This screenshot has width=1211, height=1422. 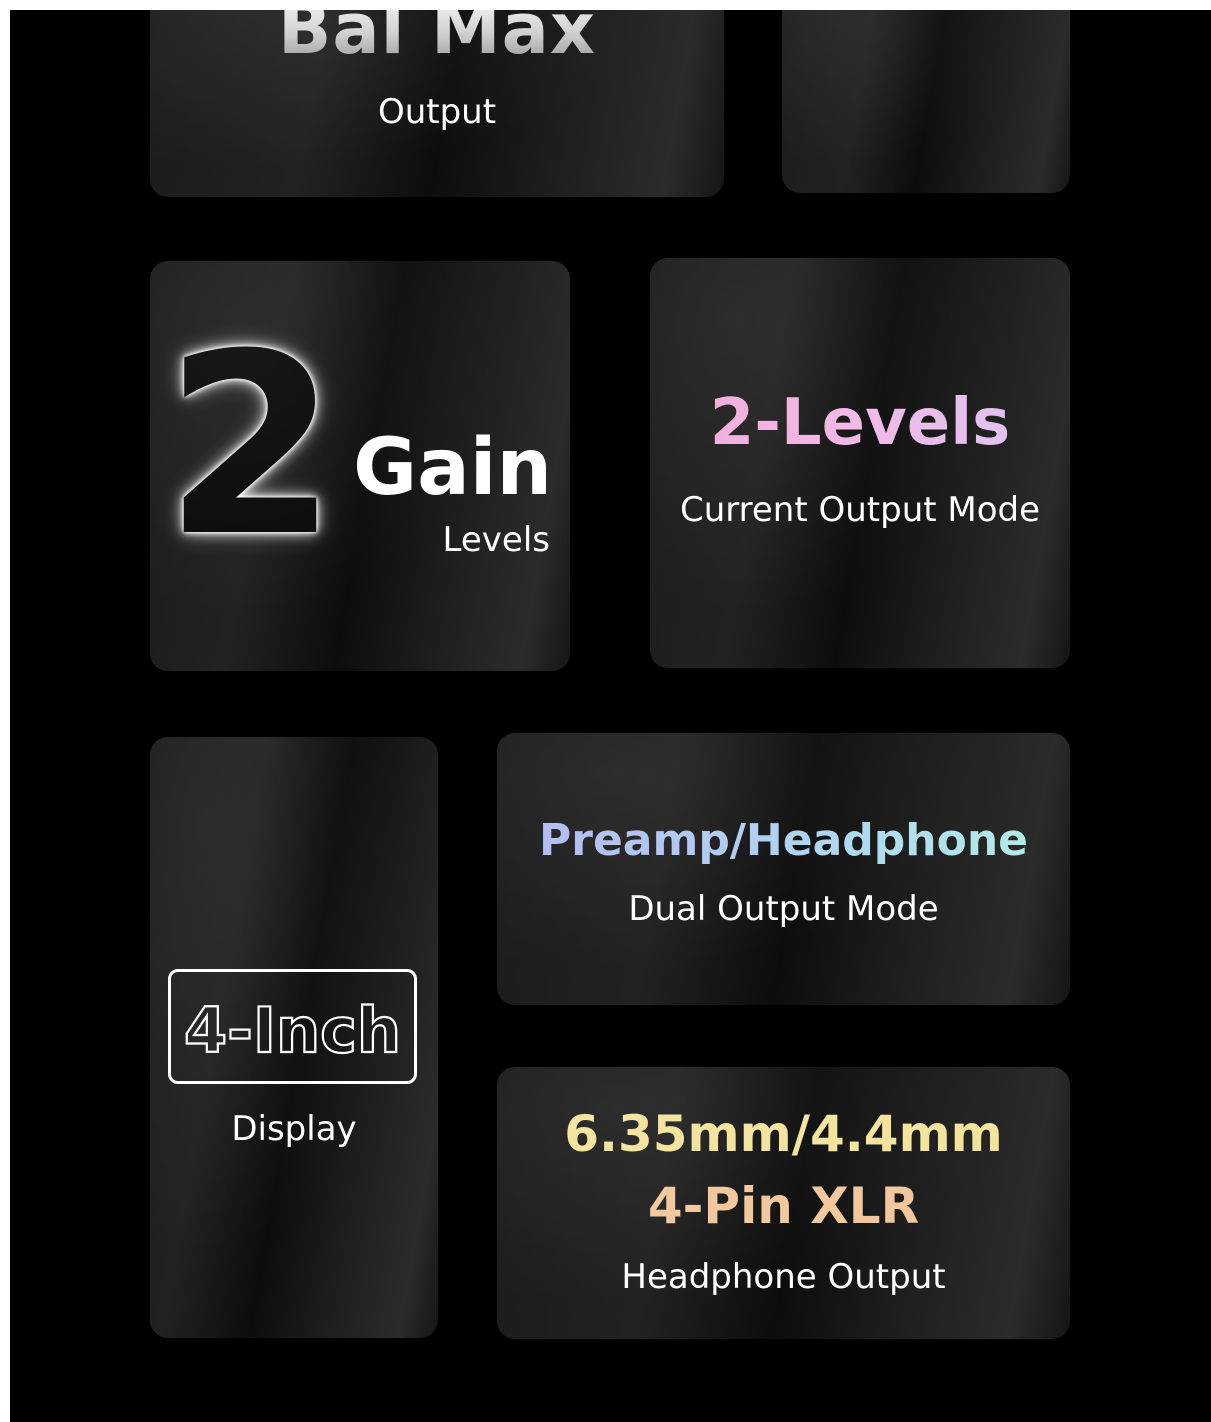 What do you see at coordinates (437, 112) in the screenshot?
I see `bal-max-subtitle: Output` at bounding box center [437, 112].